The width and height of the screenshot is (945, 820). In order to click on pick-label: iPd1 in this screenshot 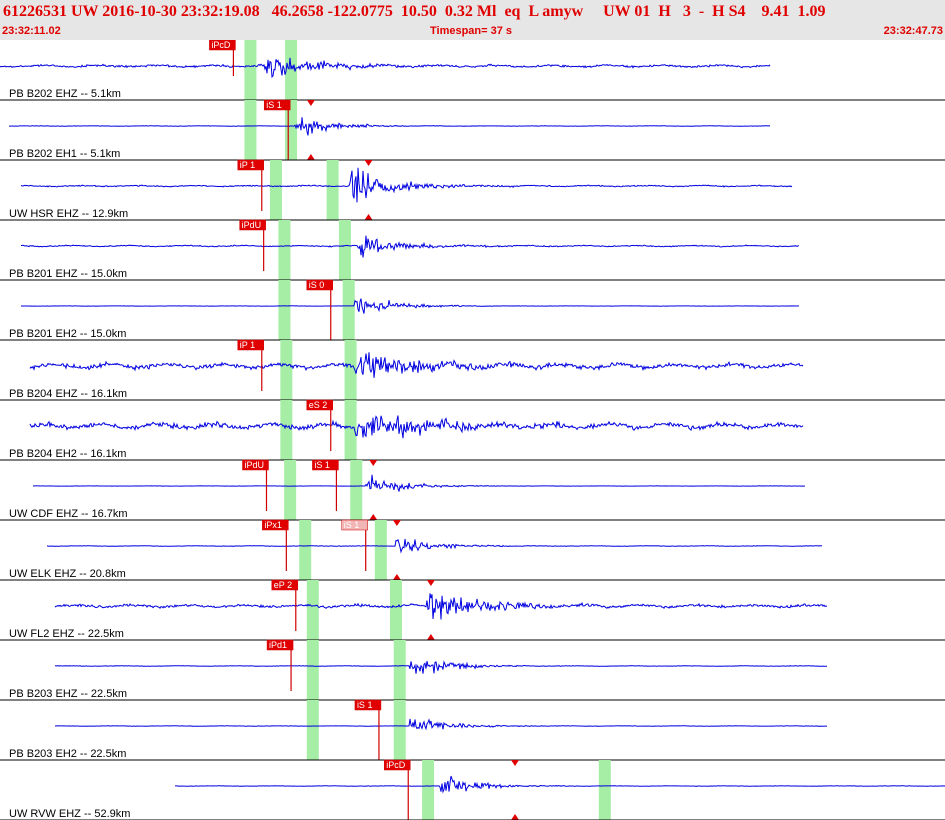, I will do `click(278, 645)`.